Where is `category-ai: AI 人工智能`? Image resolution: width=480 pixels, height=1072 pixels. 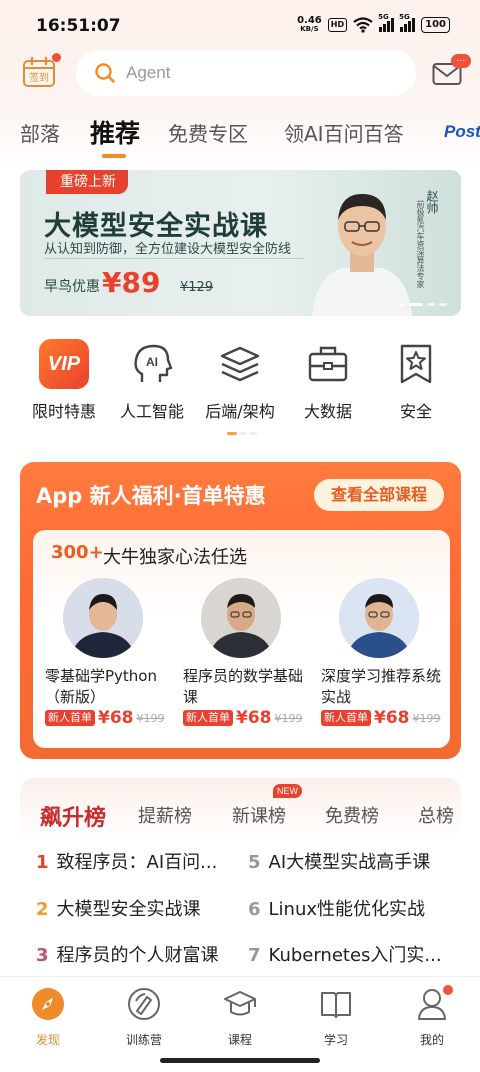 category-ai: AI 人工智能 is located at coordinates (152, 380).